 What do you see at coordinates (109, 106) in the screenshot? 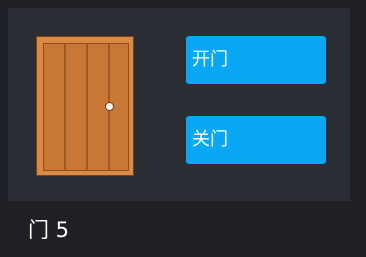
I see `door-knob` at bounding box center [109, 106].